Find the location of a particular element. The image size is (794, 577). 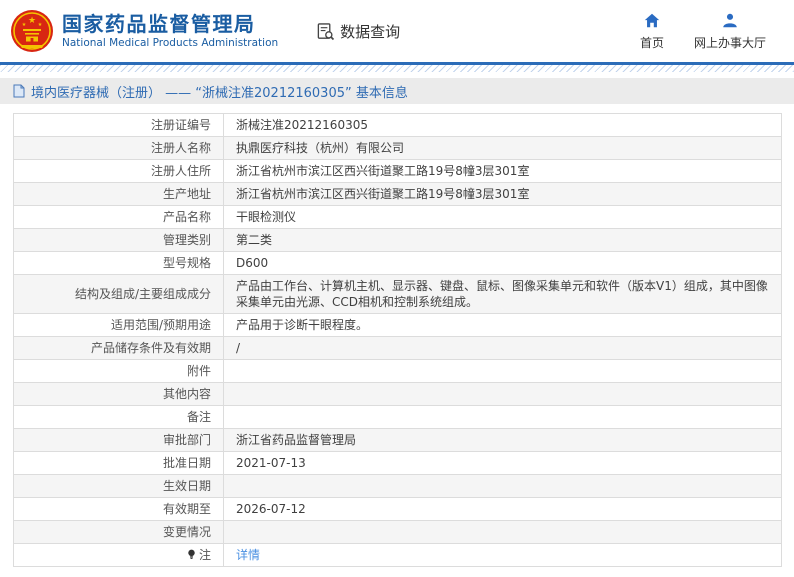

home-icon is located at coordinates (652, 20).